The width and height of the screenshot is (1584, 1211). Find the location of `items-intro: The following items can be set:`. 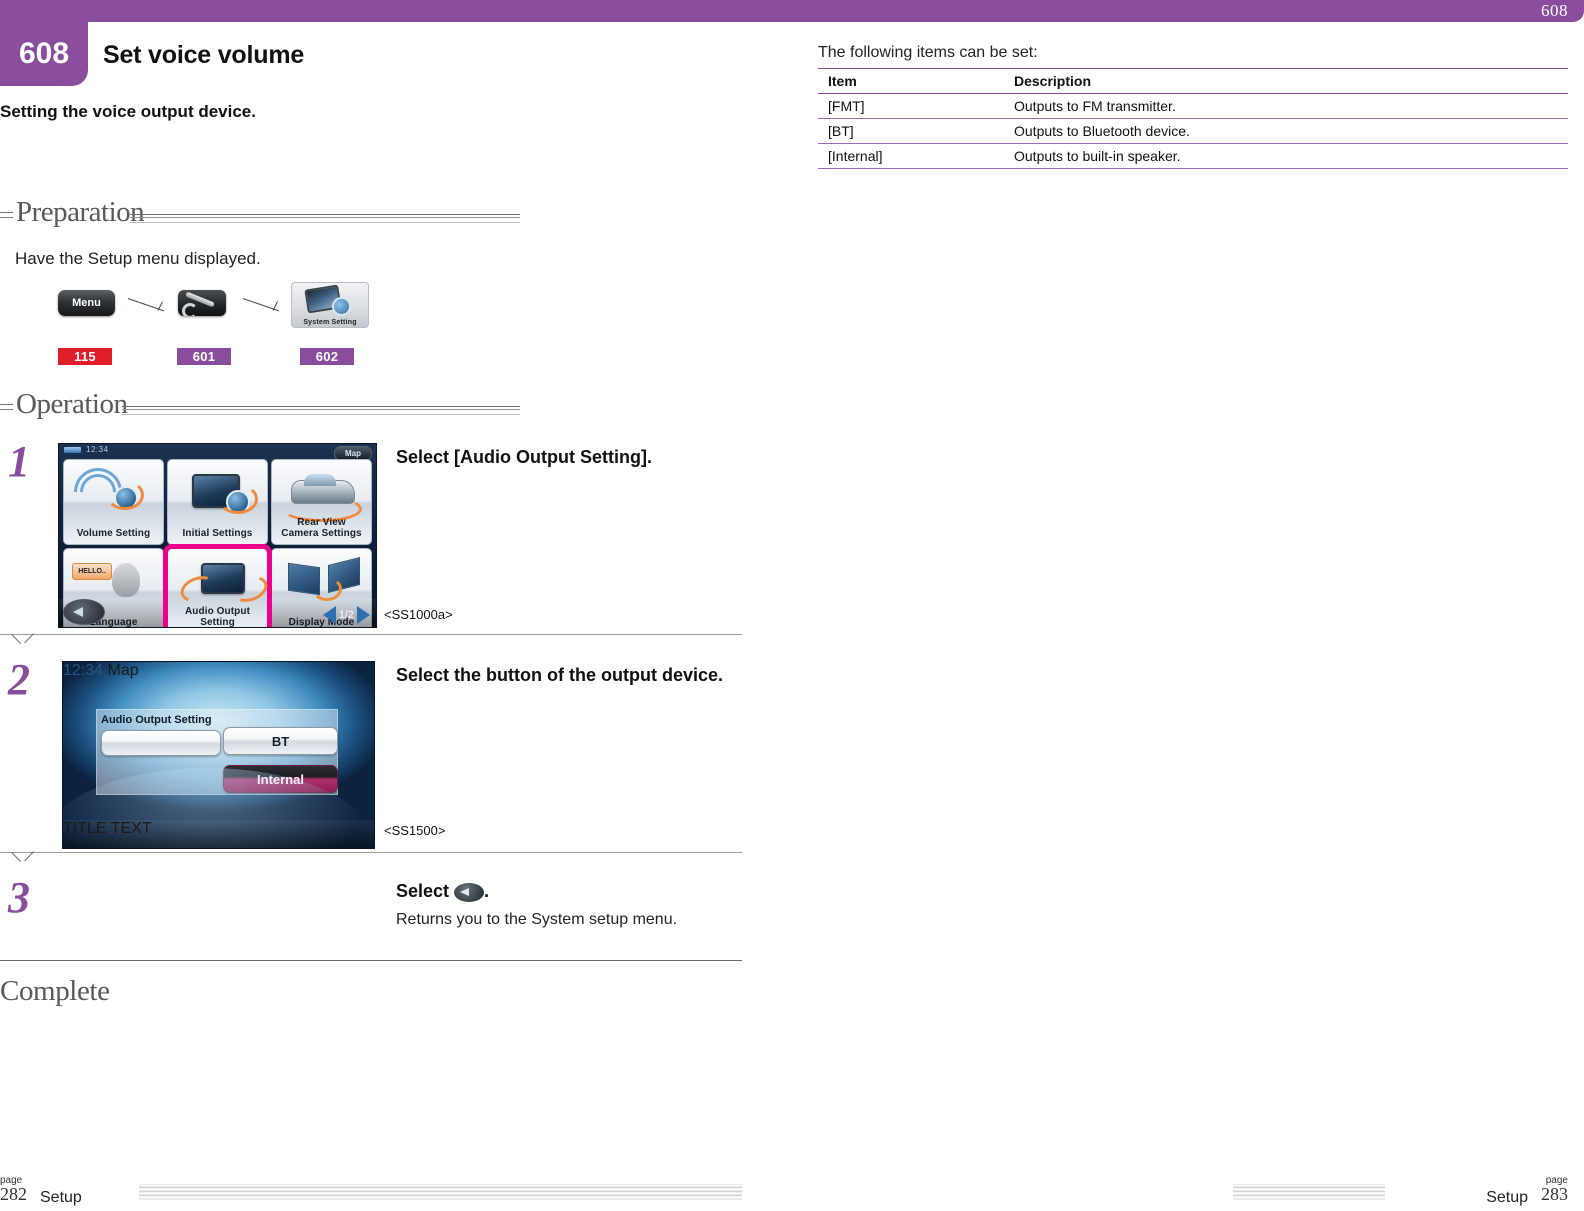

items-intro: The following items can be set: is located at coordinates (928, 52).